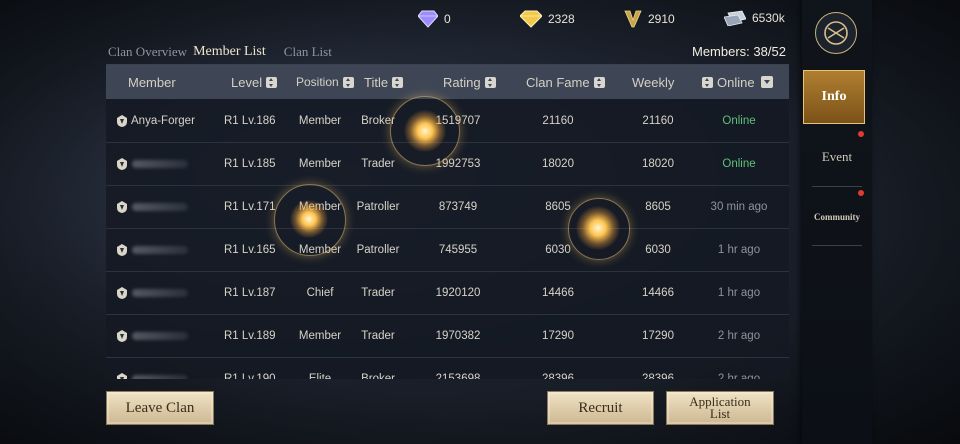  Describe the element at coordinates (658, 206) in the screenshot. I see `cell-weekly: 8605` at that location.